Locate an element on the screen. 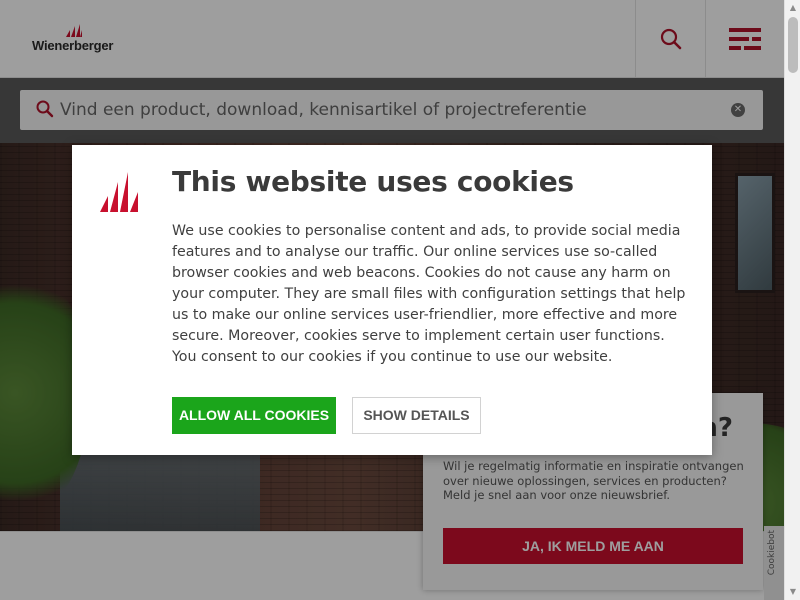 This screenshot has width=800, height=600. scroll-up-arrow-icon: ▲ is located at coordinates (792, 8).